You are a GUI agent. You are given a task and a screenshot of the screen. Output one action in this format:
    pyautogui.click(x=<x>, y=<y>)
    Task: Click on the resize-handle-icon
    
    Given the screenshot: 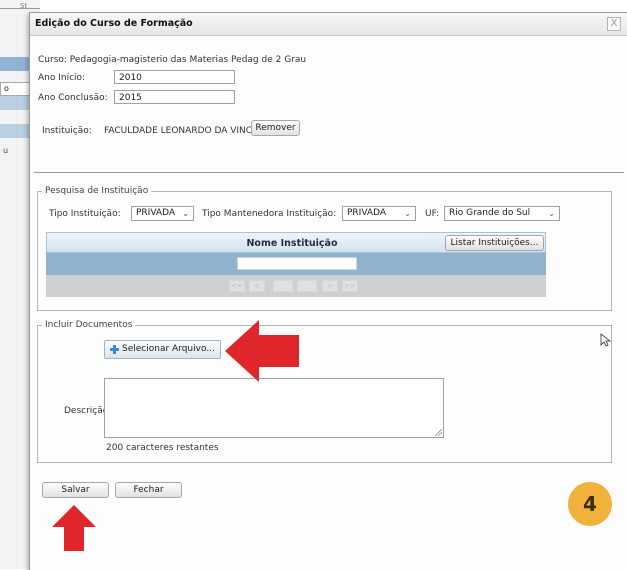 What is the action you would take?
    pyautogui.click(x=438, y=432)
    